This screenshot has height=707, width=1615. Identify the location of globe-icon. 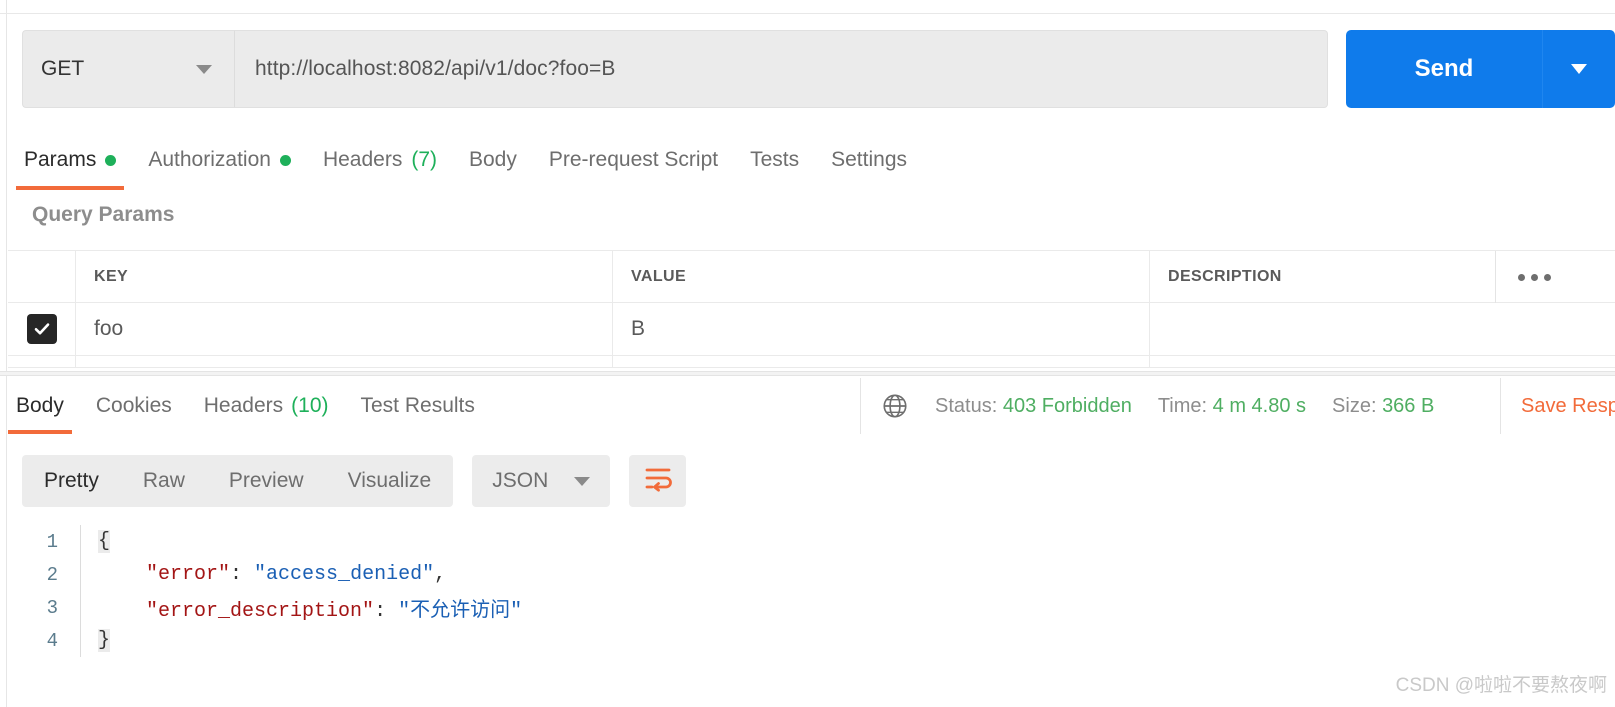
(895, 406).